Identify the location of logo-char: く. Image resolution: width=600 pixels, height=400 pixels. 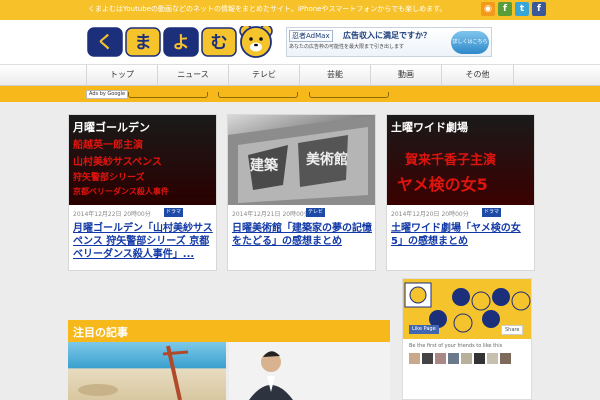
(105, 43).